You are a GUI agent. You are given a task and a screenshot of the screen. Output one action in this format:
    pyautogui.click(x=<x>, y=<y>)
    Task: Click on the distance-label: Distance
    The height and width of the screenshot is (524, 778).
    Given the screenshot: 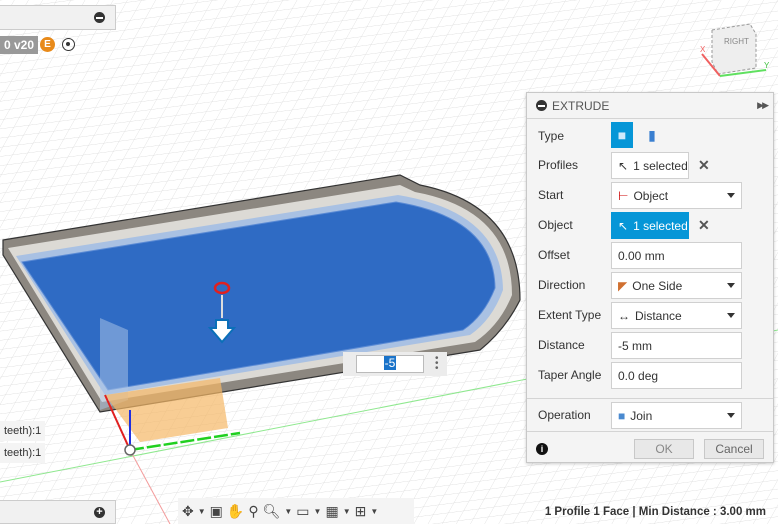 What is the action you would take?
    pyautogui.click(x=561, y=345)
    